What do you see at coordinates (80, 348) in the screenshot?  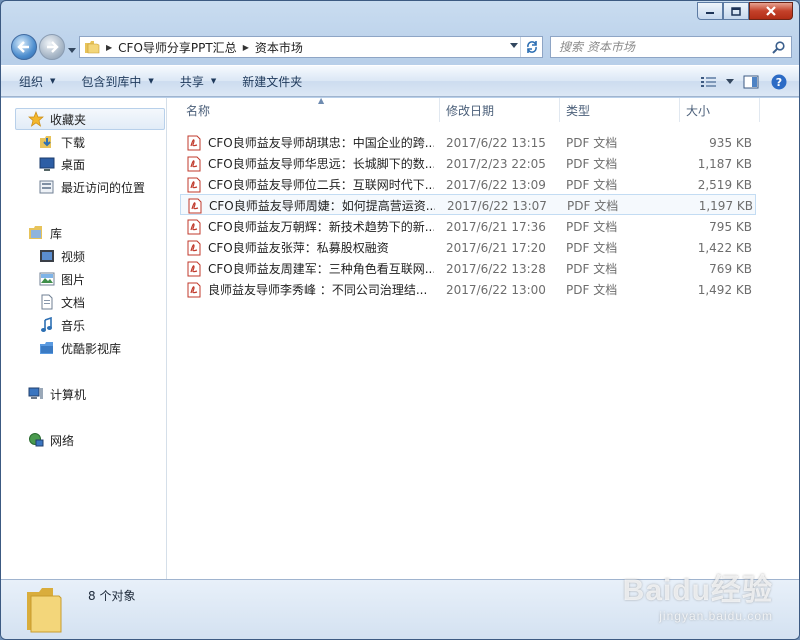 I see `sidebar-item-youku: 优酷影视库` at bounding box center [80, 348].